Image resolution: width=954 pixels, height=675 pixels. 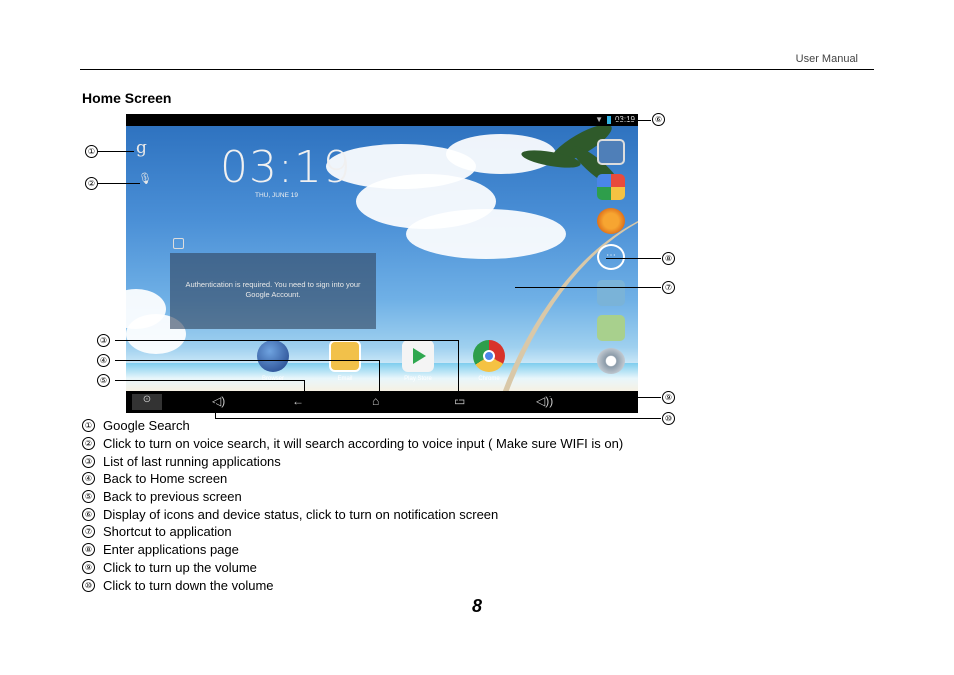 What do you see at coordinates (352, 568) in the screenshot?
I see `legend-item: ⑨ Click to turn up the volume` at bounding box center [352, 568].